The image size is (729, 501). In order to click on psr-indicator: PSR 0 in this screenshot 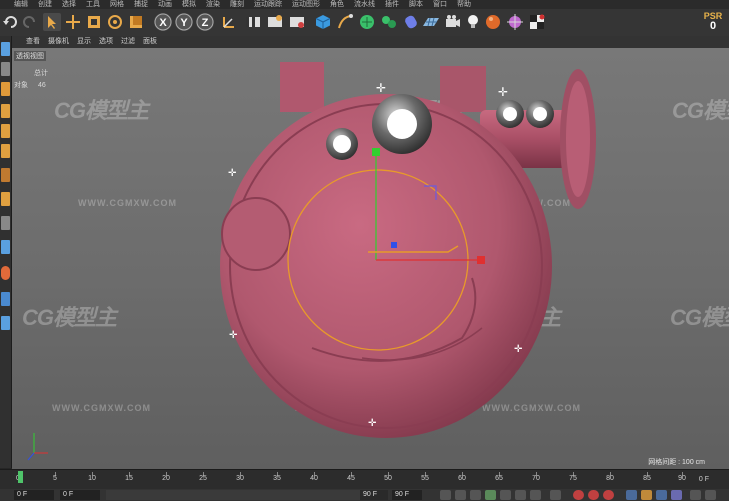, I will do `click(713, 21)`.